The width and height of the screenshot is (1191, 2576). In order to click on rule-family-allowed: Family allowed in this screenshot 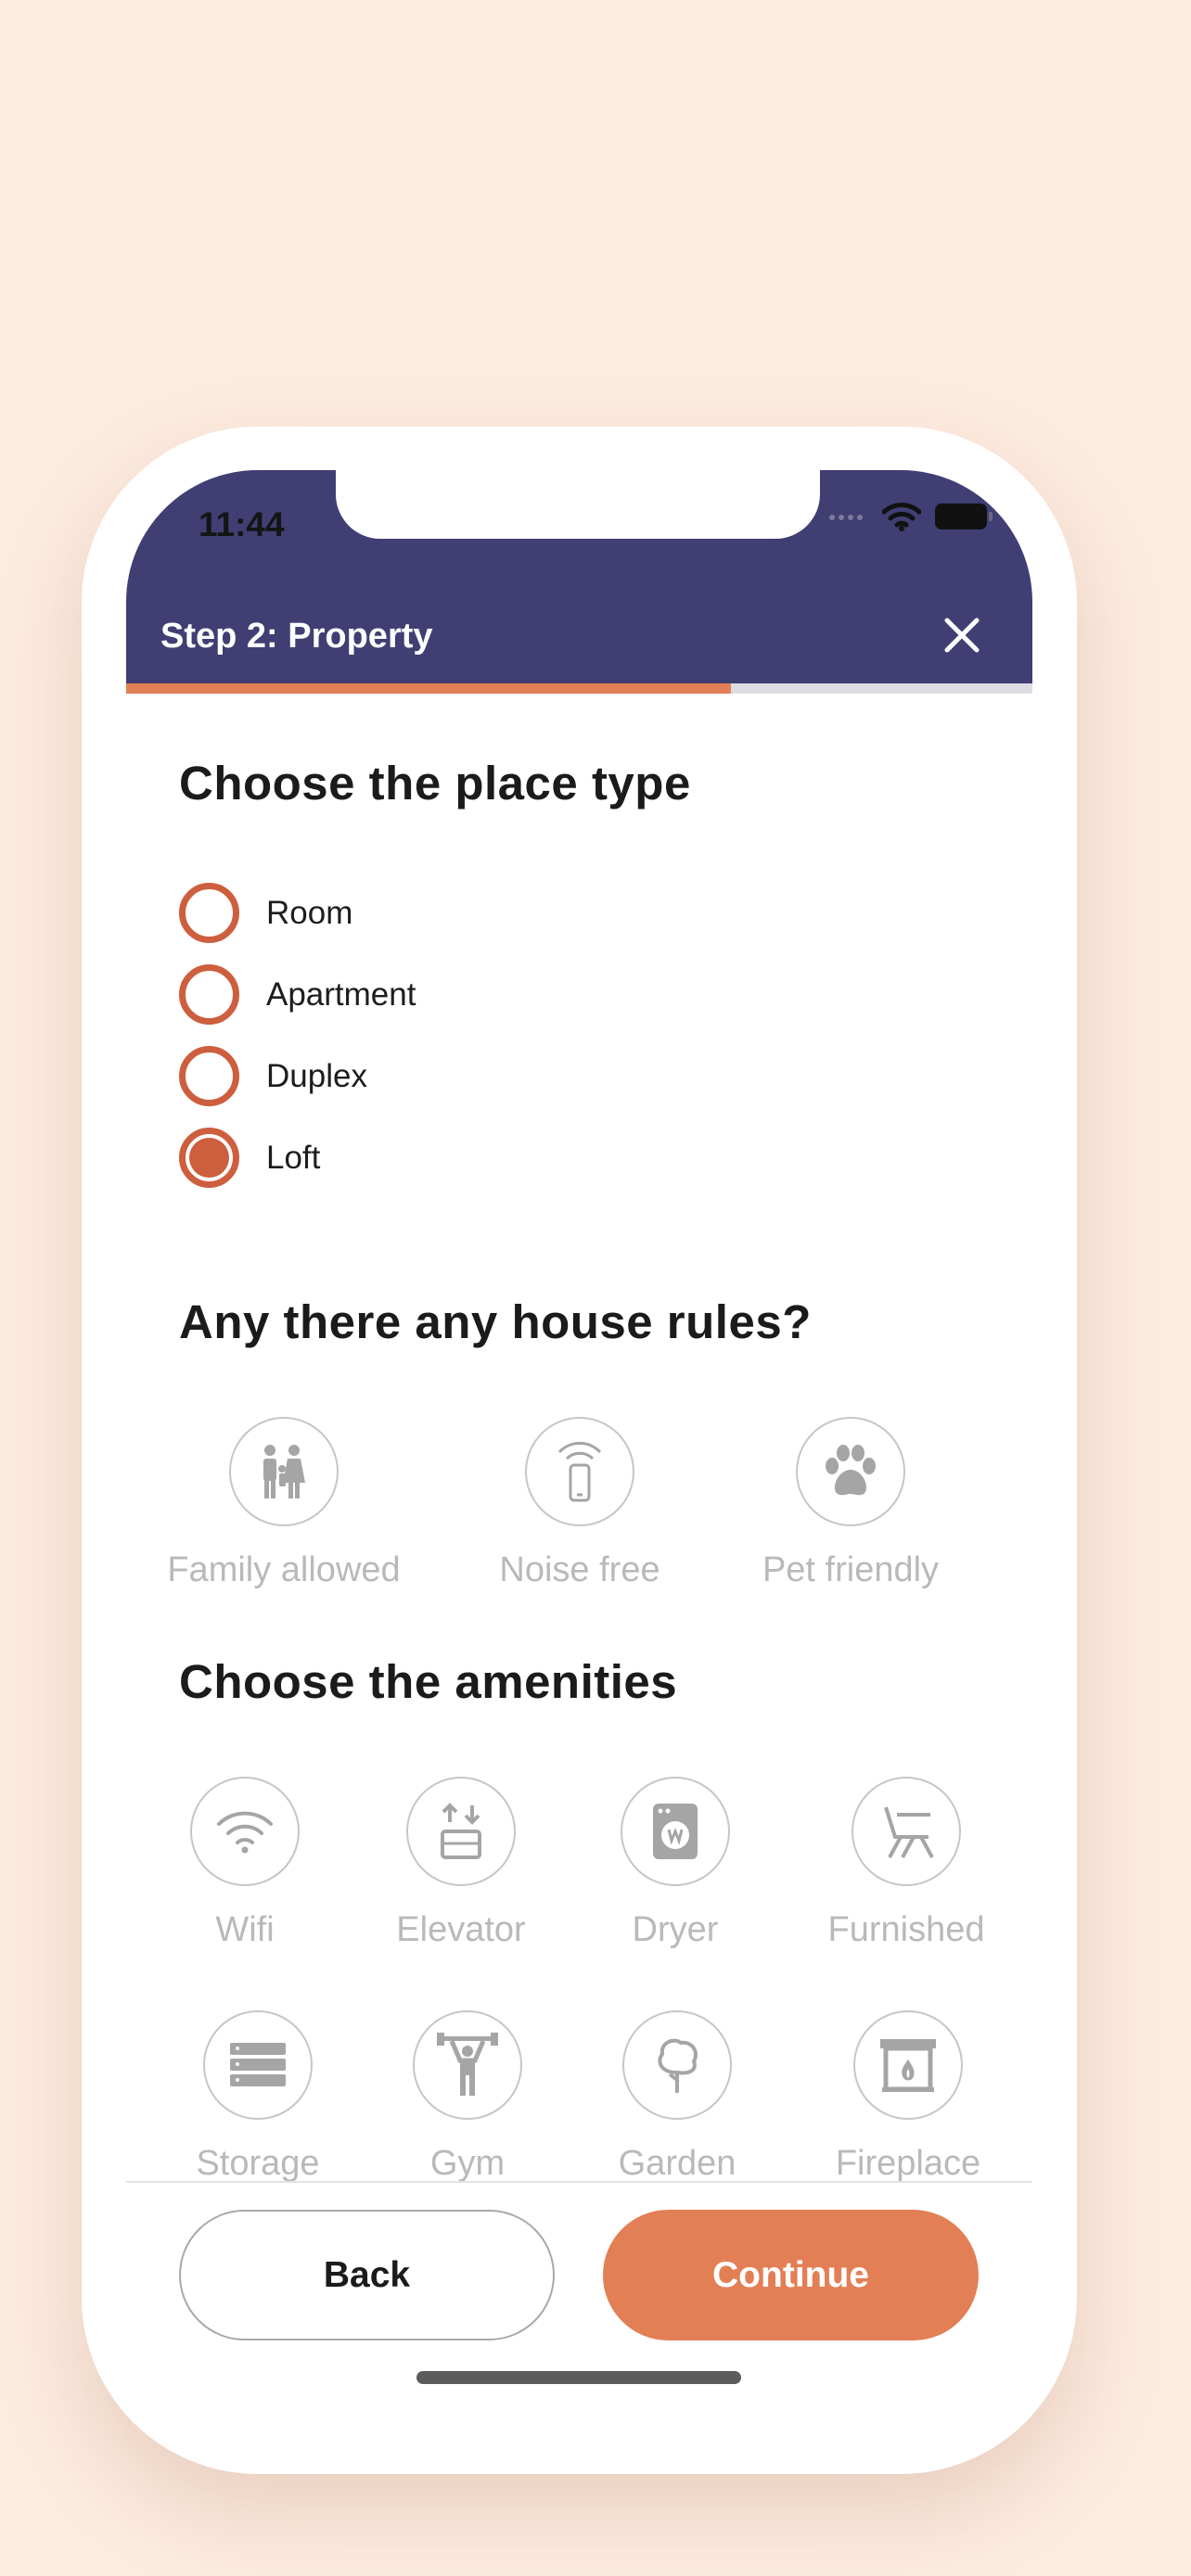, I will do `click(284, 1504)`.